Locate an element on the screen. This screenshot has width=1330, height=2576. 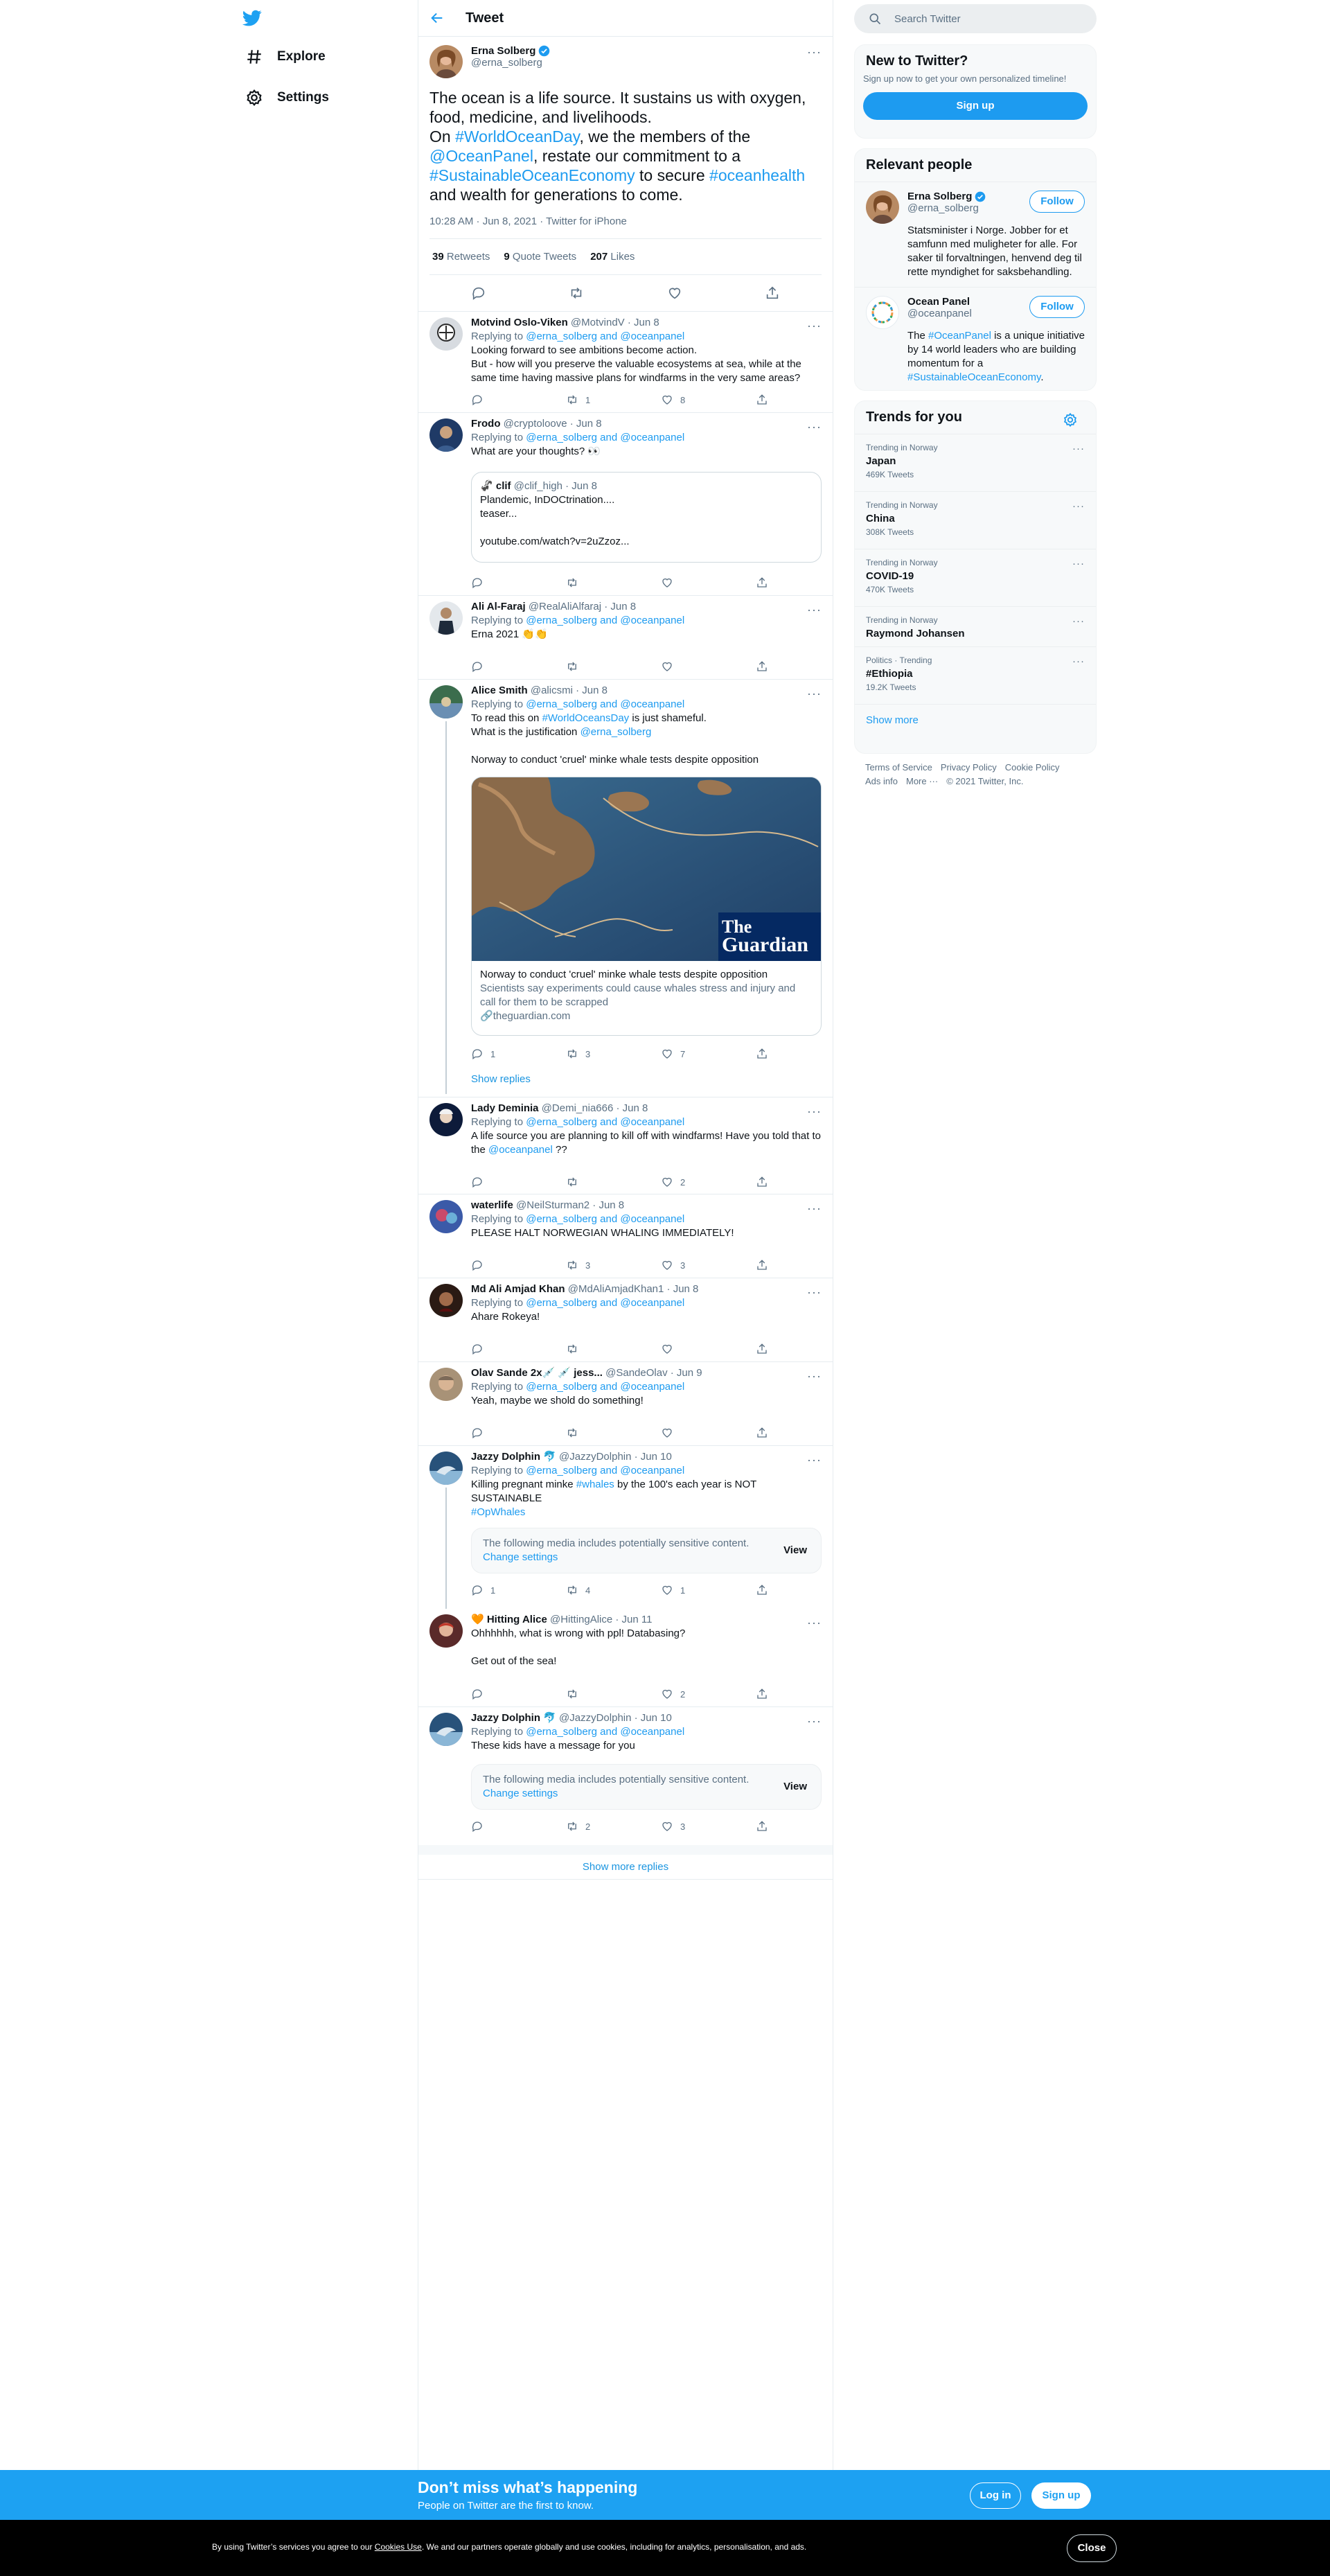
person-handle: @oceanpanel is located at coordinates (939, 313).